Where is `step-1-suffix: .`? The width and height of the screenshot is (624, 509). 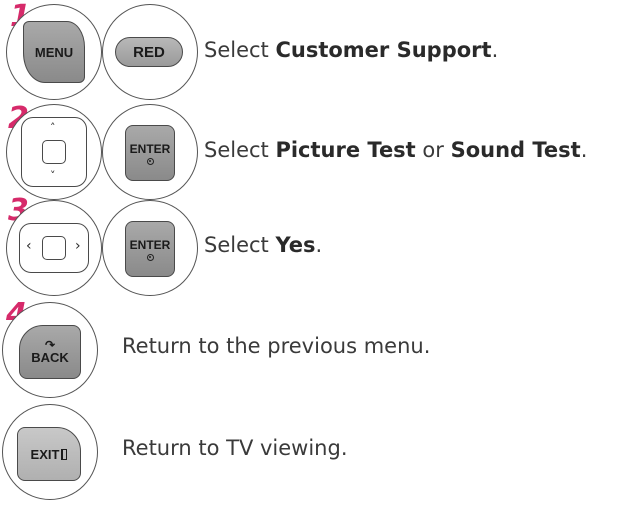
step-1-suffix: . is located at coordinates (495, 50).